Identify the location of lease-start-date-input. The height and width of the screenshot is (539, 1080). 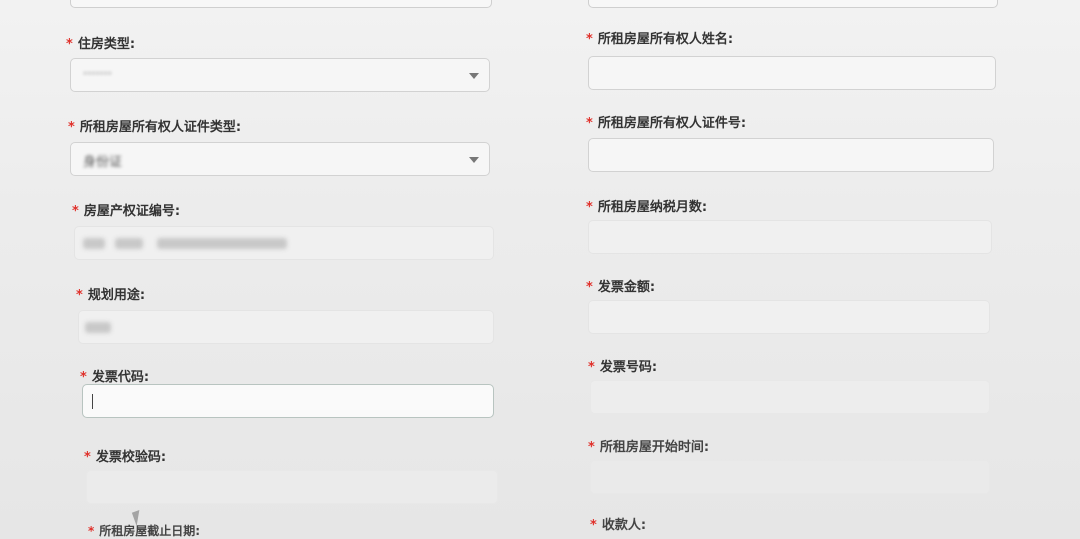
(790, 477).